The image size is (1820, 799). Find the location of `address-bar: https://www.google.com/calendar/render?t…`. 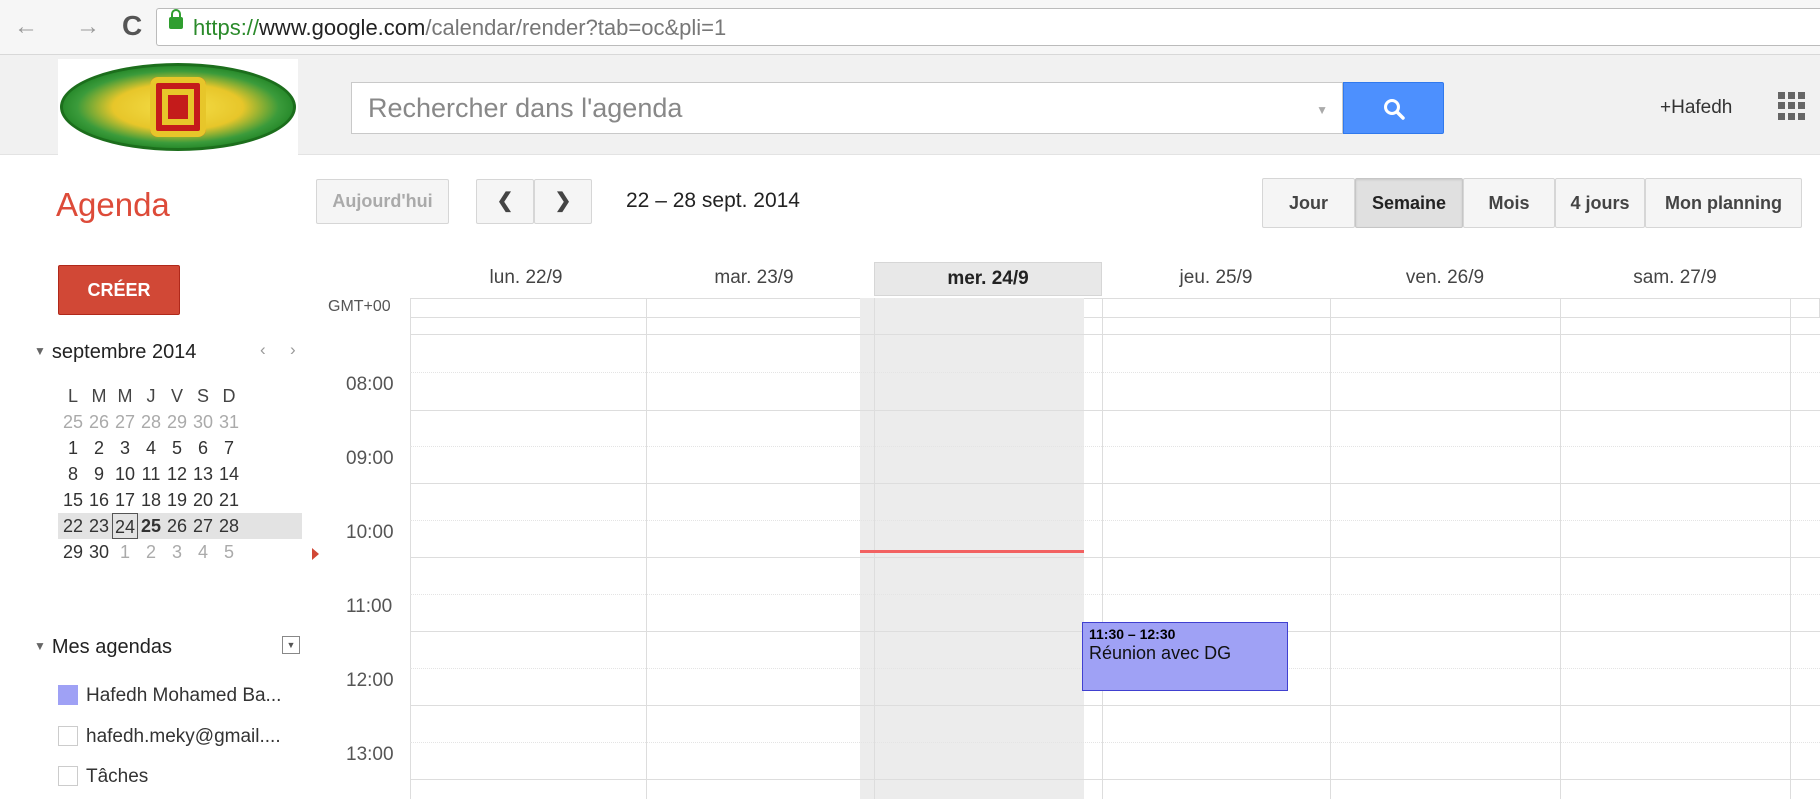

address-bar: https://www.google.com/calendar/render?t… is located at coordinates (988, 27).